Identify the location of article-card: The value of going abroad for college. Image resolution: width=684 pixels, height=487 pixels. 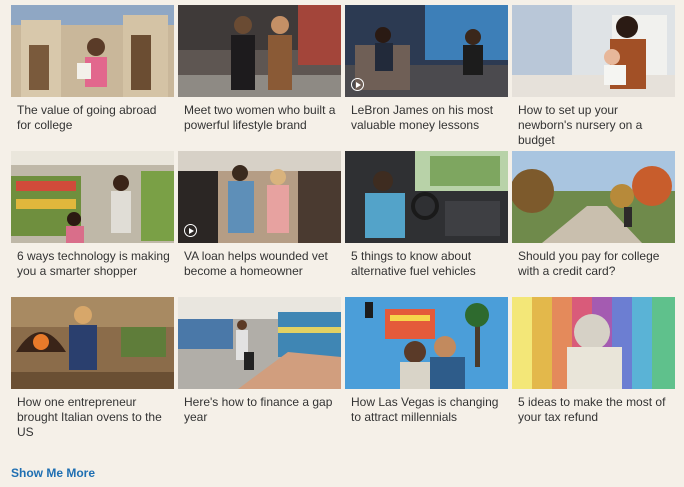
(92, 78).